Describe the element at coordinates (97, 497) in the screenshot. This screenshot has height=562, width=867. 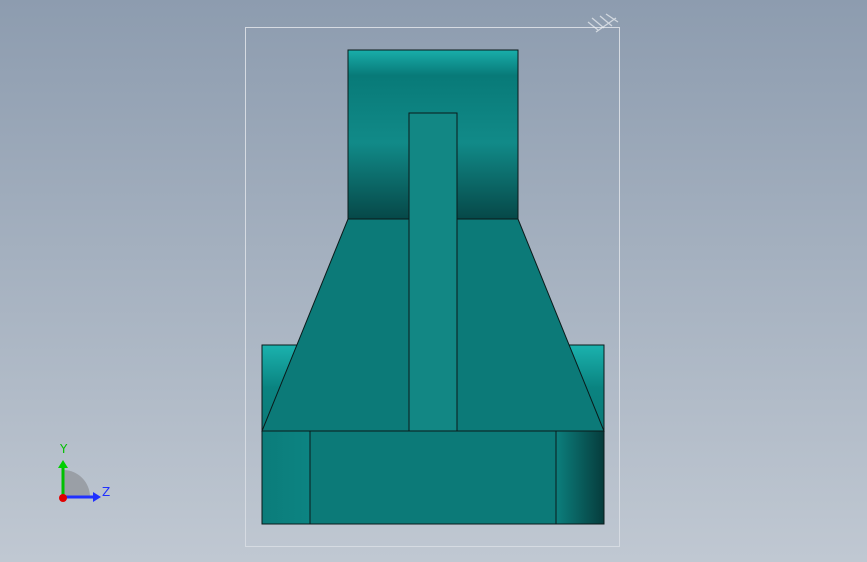
I see `z-axis-arrow-icon` at that location.